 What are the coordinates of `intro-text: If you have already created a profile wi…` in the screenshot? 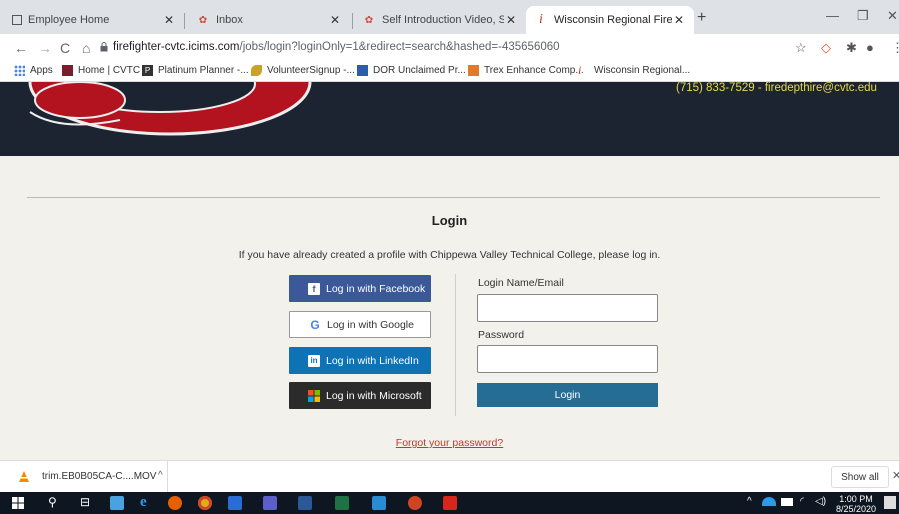 It's located at (449, 255).